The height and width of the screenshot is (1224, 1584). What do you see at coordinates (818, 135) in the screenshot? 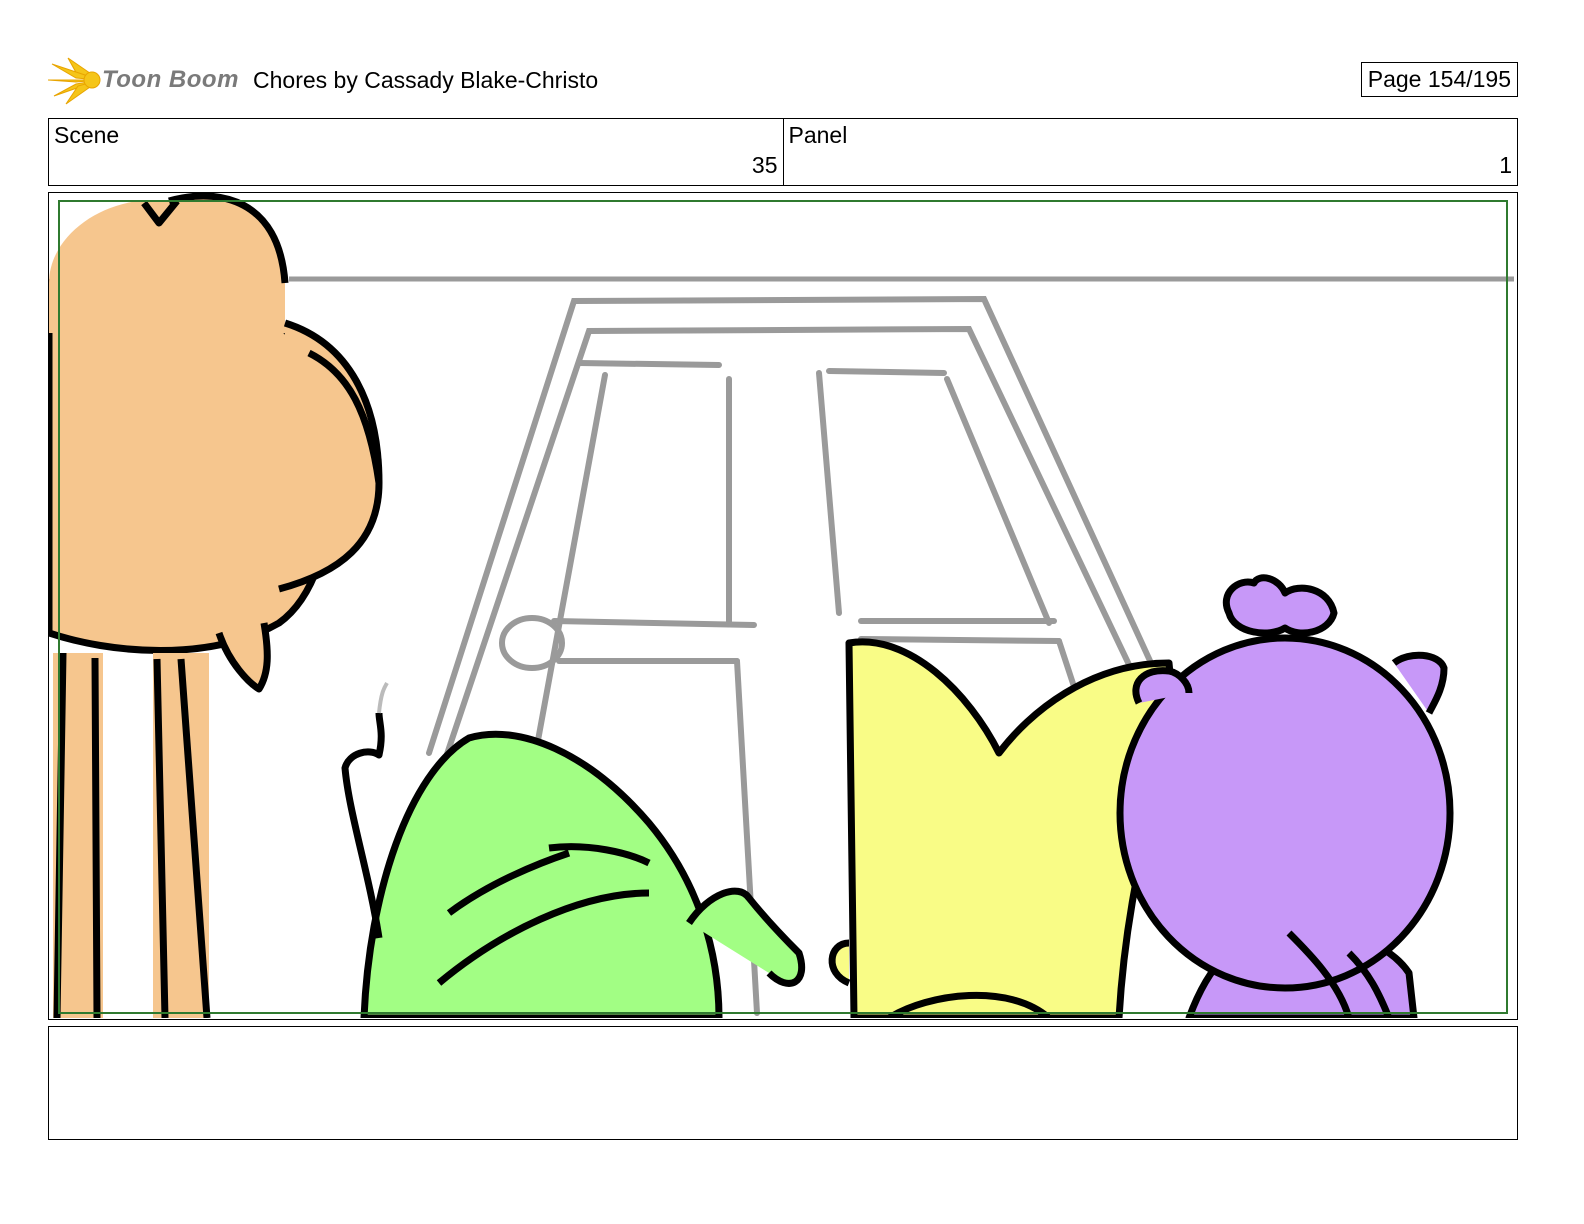
I see `panel-label: Panel` at bounding box center [818, 135].